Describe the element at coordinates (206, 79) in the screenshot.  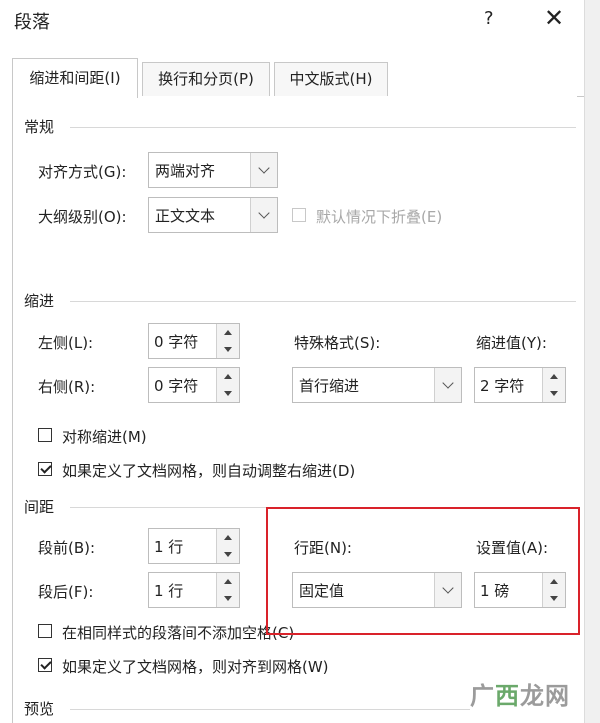
I see `tab-line-and-page-breaks: 换行和分页(P)` at that location.